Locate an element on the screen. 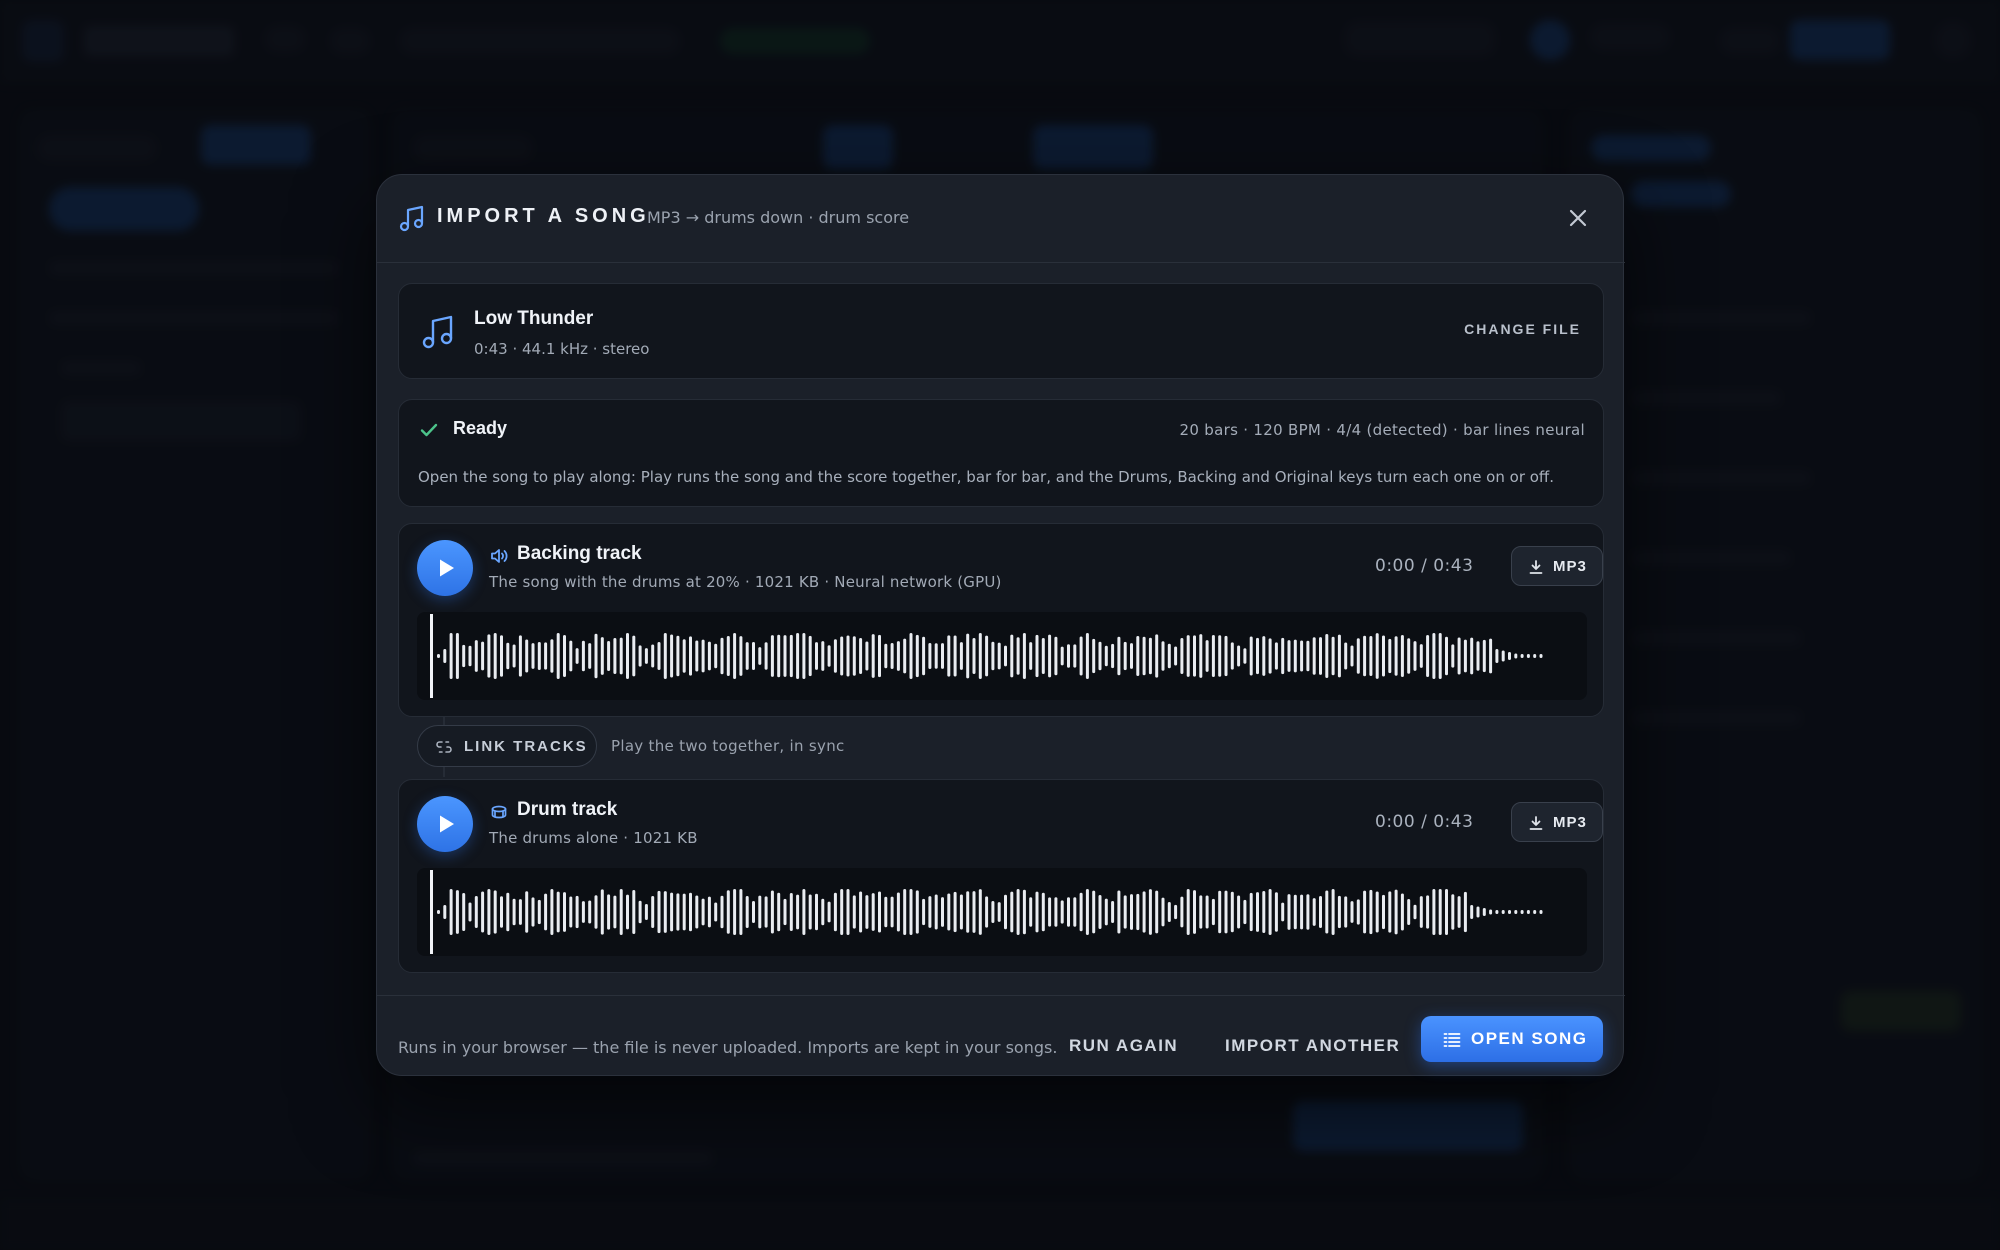  run-again-button: RUN AGAIN is located at coordinates (1123, 1046).